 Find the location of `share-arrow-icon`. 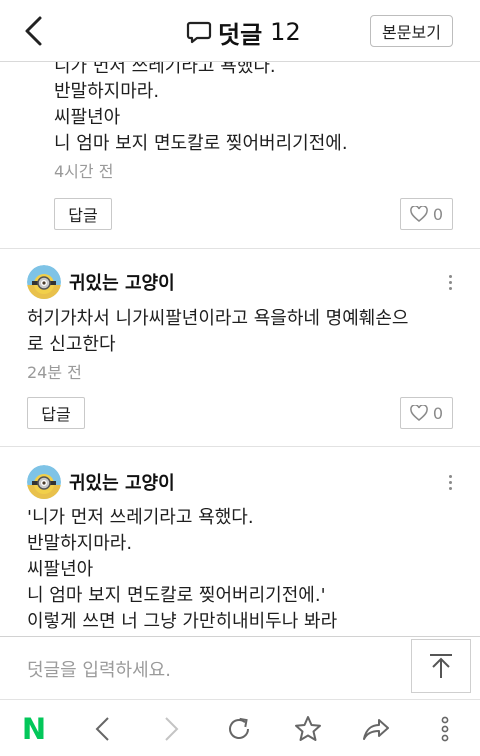

share-arrow-icon is located at coordinates (376, 729).